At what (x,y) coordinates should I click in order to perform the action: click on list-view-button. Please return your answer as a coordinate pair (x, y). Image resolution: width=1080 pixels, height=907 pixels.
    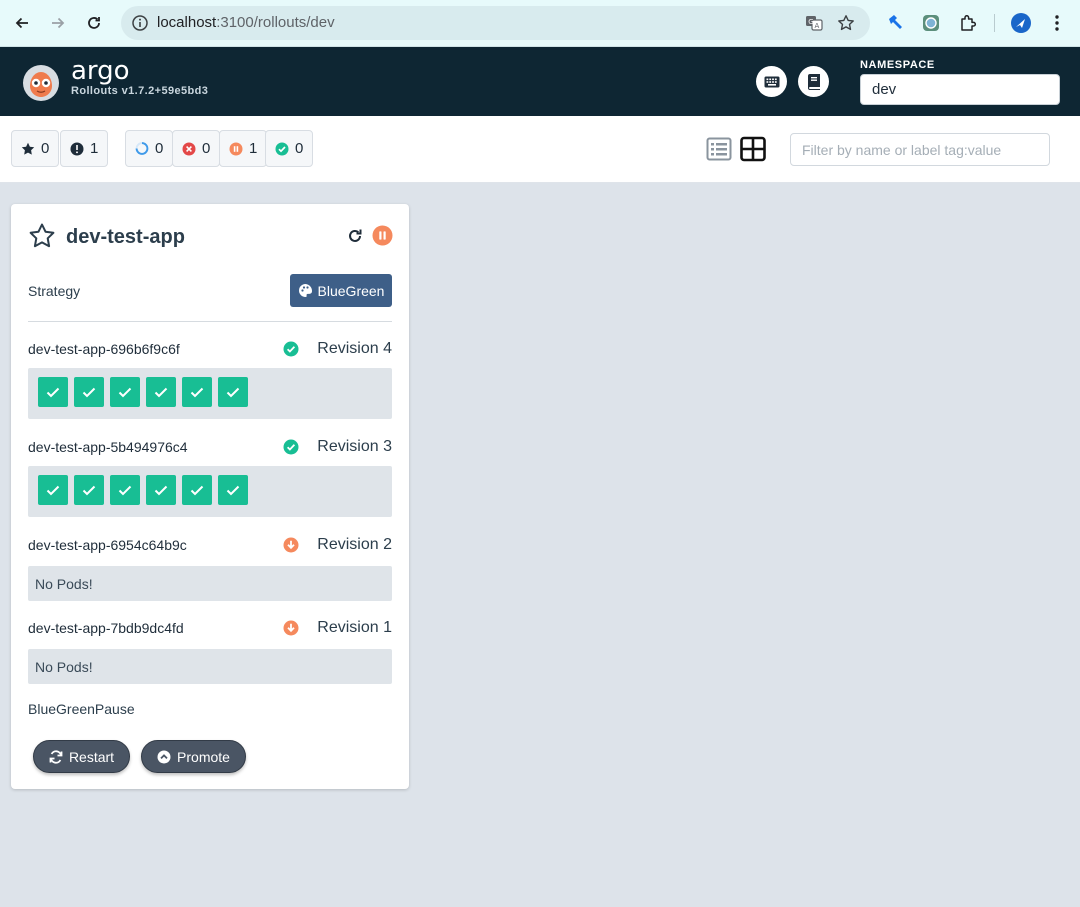
    Looking at the image, I should click on (719, 149).